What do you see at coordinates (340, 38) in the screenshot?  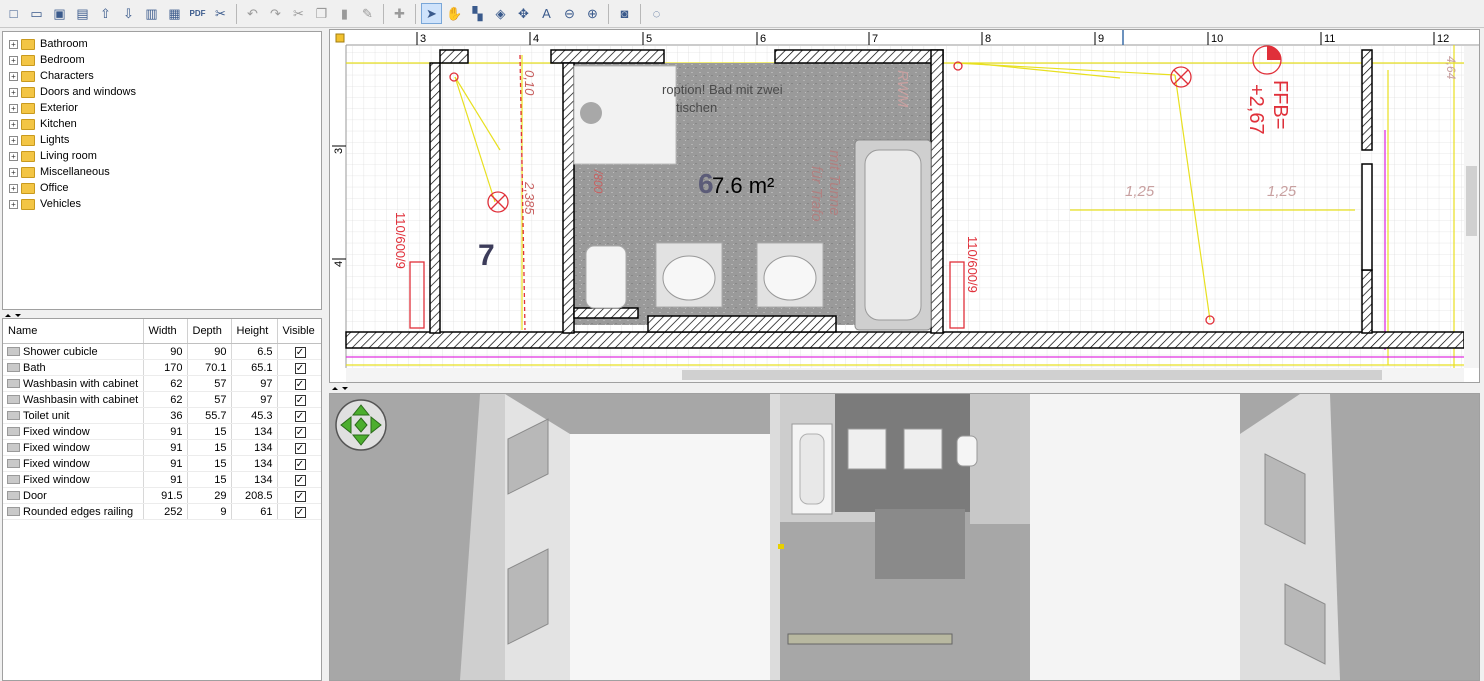 I see `lock-icon` at bounding box center [340, 38].